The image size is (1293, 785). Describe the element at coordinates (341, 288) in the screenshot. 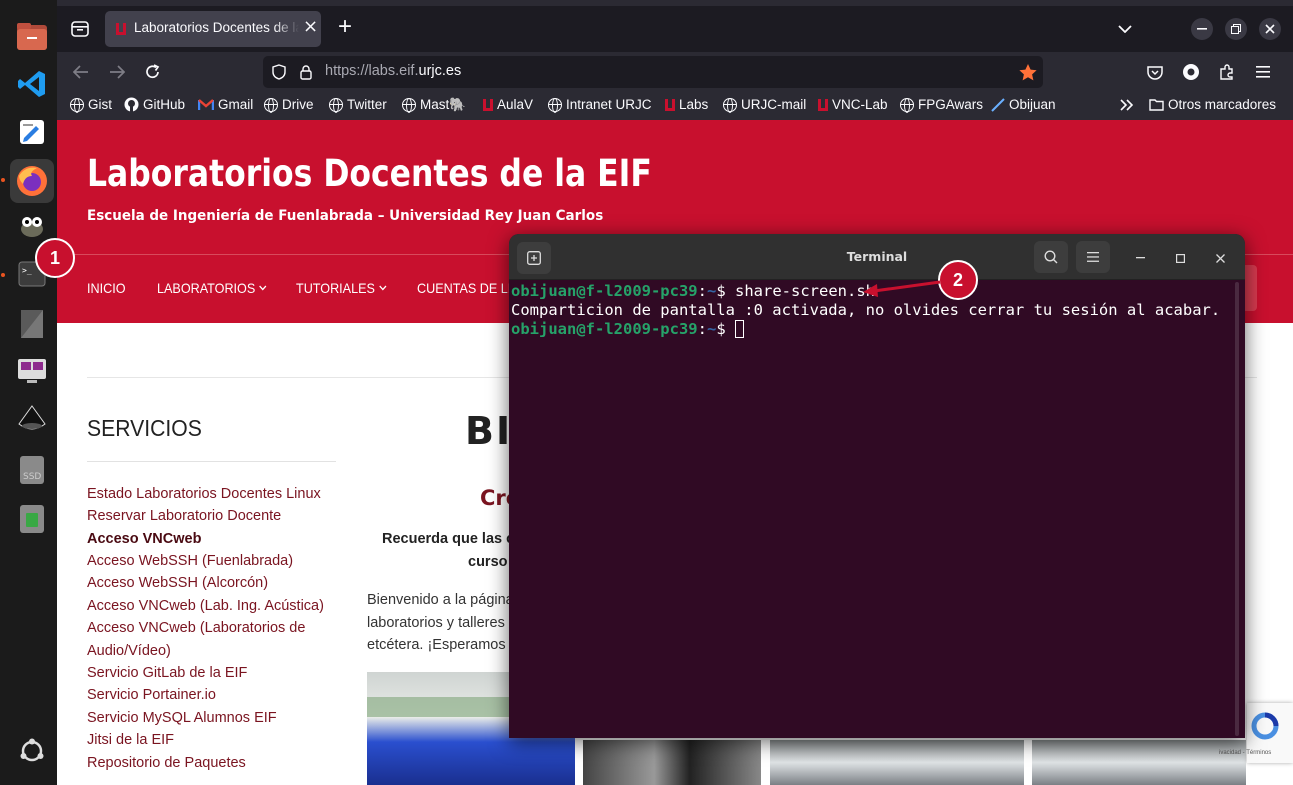

I see `nav-tutoriales: TUTORIALES` at that location.